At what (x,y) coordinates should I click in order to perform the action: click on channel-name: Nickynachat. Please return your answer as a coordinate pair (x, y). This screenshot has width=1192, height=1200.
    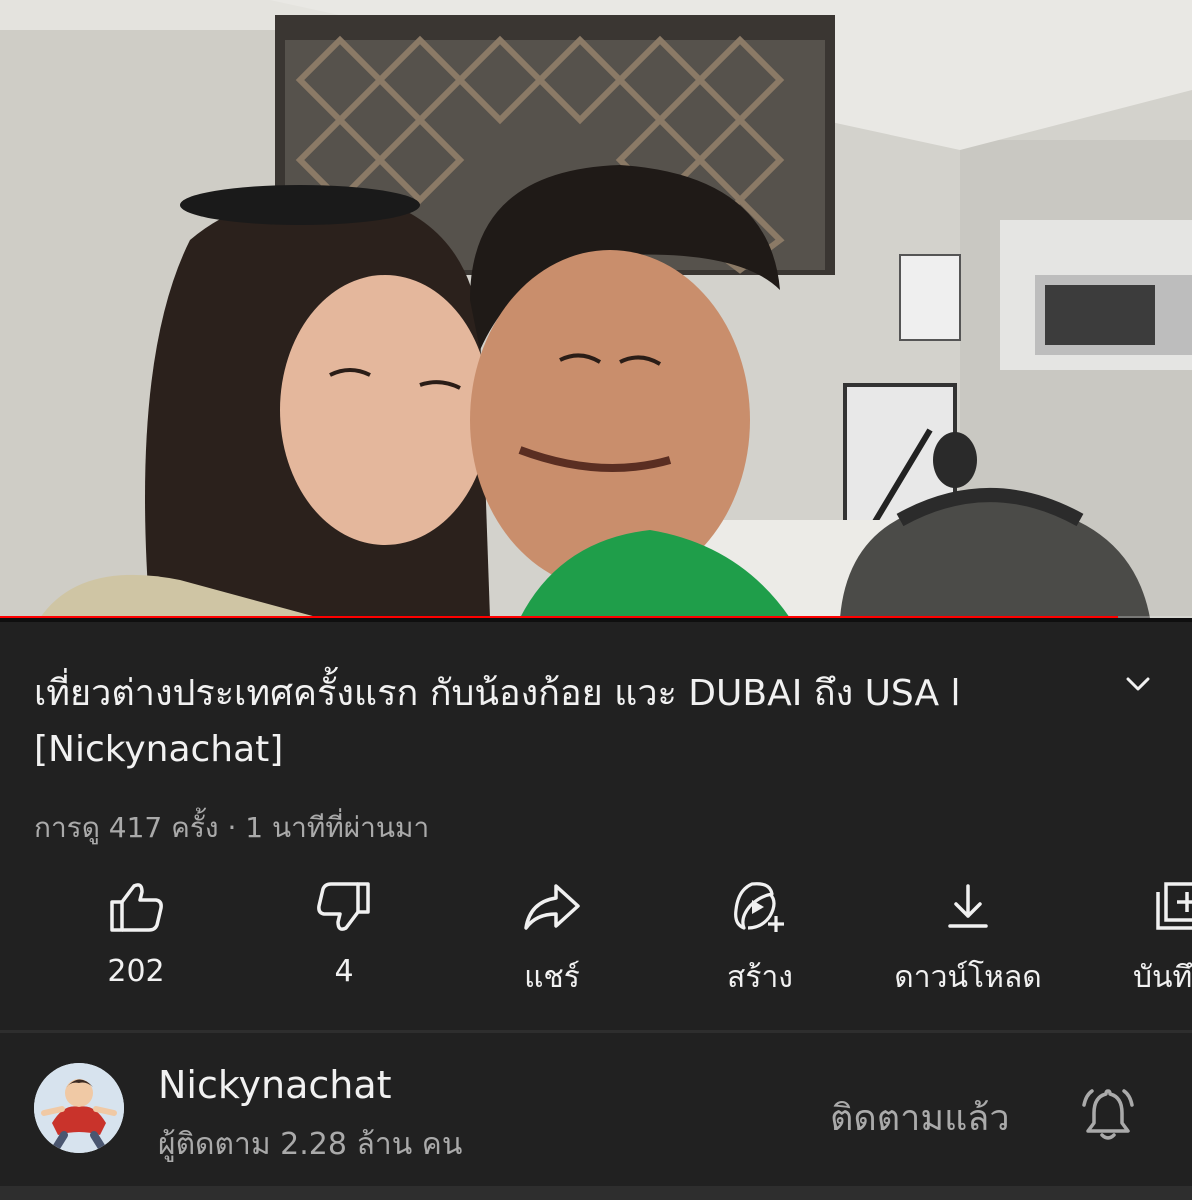
    Looking at the image, I should click on (275, 1085).